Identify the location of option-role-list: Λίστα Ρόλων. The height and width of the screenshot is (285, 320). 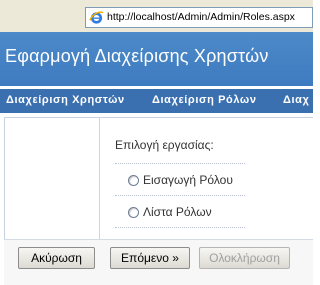
(170, 212).